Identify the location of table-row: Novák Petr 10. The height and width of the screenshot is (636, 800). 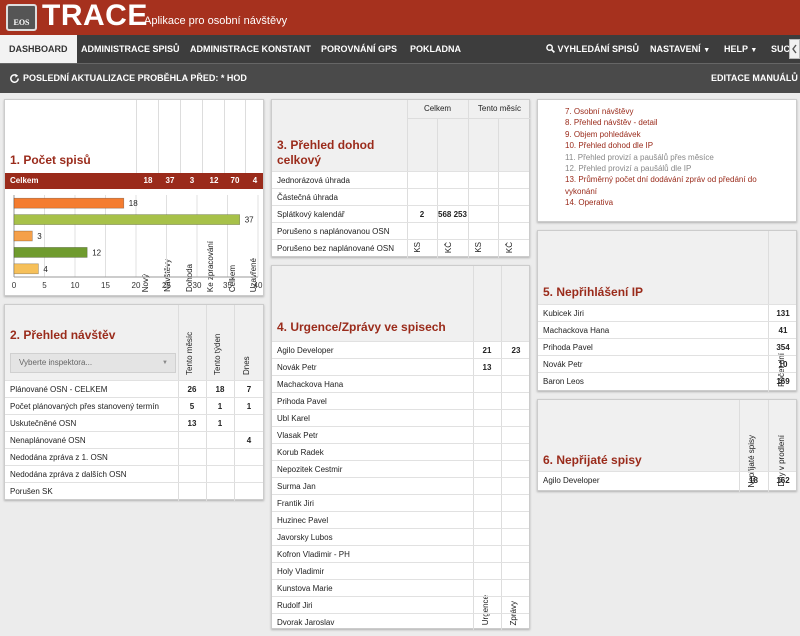
(667, 363).